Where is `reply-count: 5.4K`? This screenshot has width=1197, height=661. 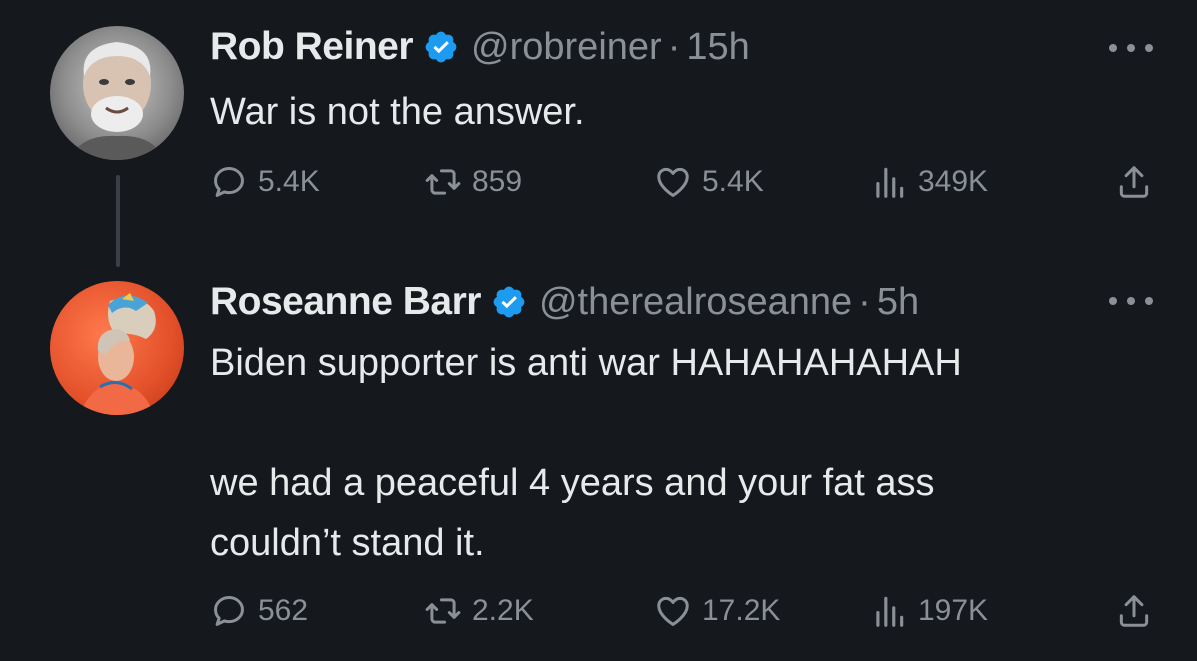 reply-count: 5.4K is located at coordinates (289, 181).